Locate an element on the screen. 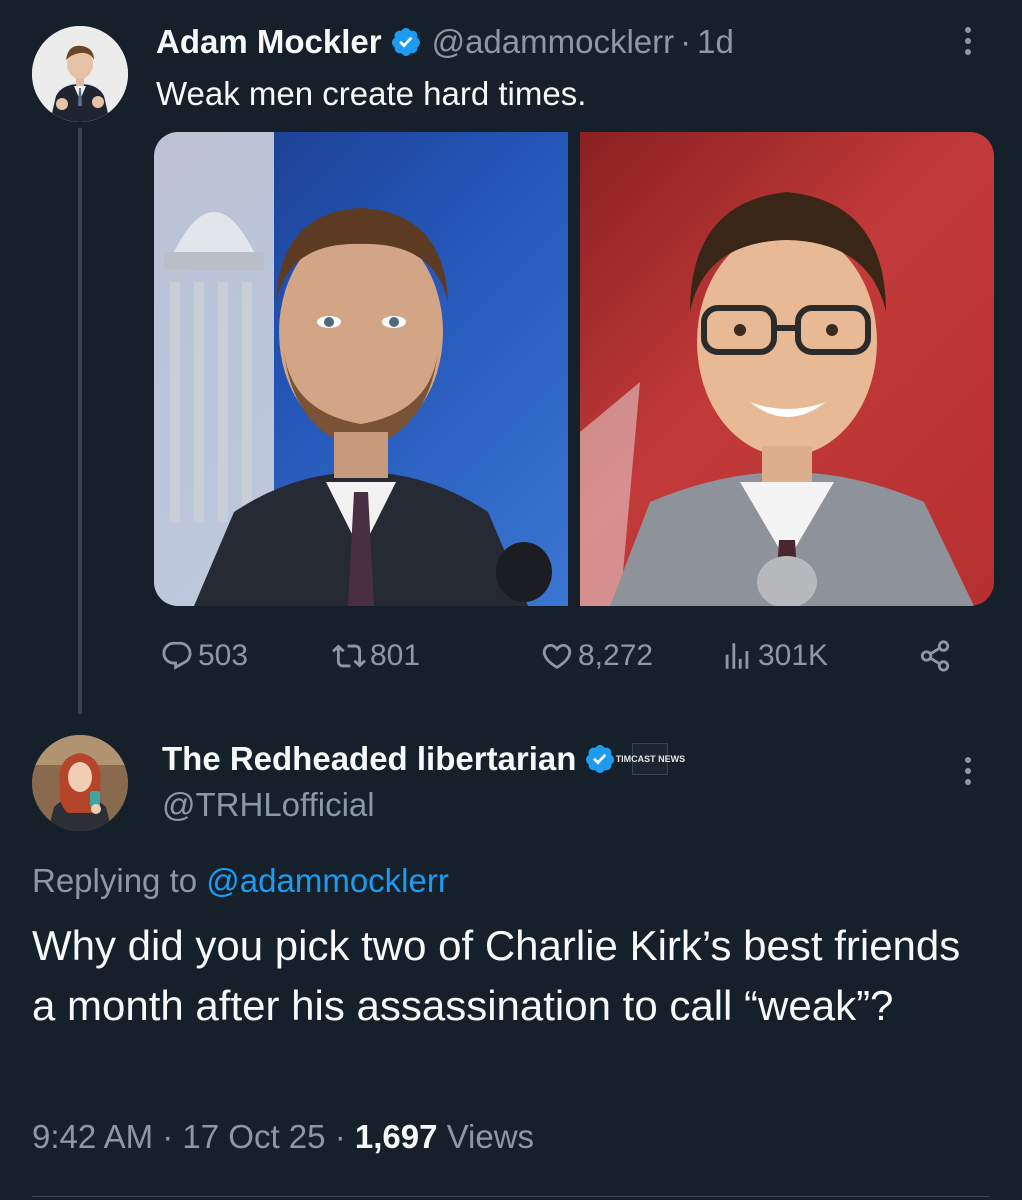  reply-header: The Redheaded libertarian TIMCAST NEWS is located at coordinates (423, 759).